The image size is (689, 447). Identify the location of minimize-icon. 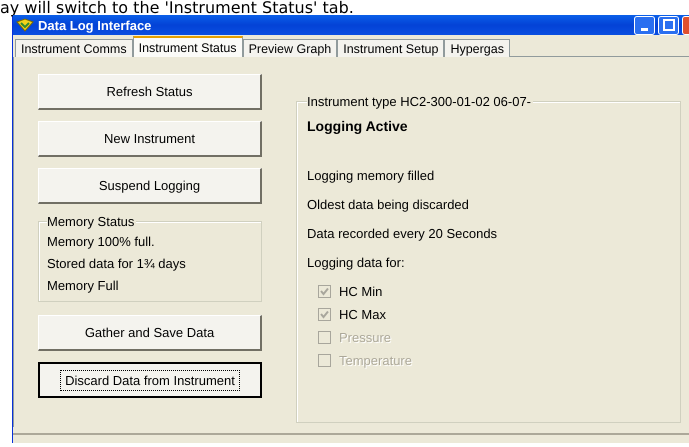
(644, 29).